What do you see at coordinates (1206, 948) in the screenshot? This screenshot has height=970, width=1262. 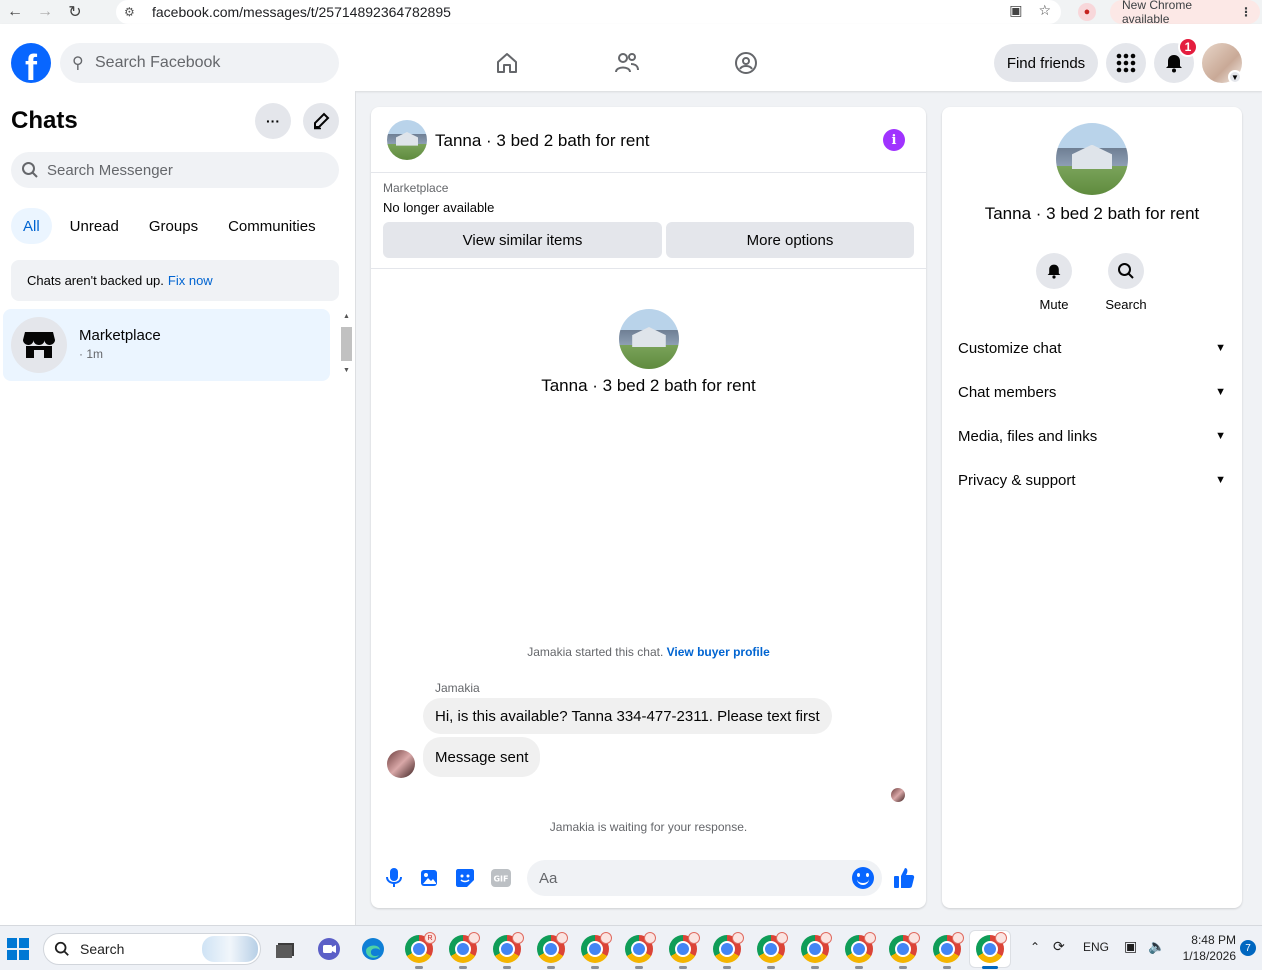 I see `system-clock: 8:48 PM 1/18/2026` at bounding box center [1206, 948].